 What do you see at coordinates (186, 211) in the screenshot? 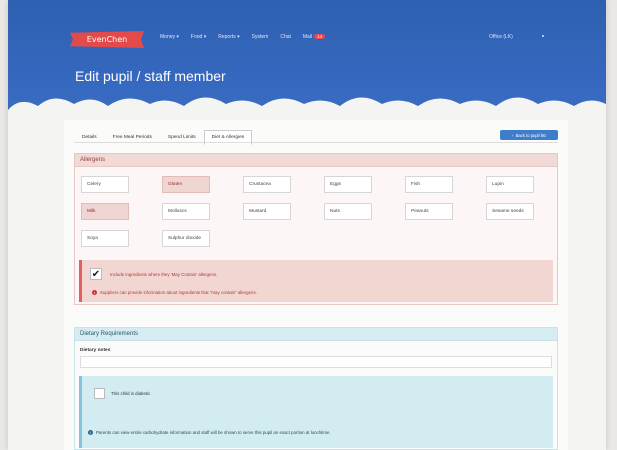
I see `allergen-molluscs: Molluscs` at bounding box center [186, 211].